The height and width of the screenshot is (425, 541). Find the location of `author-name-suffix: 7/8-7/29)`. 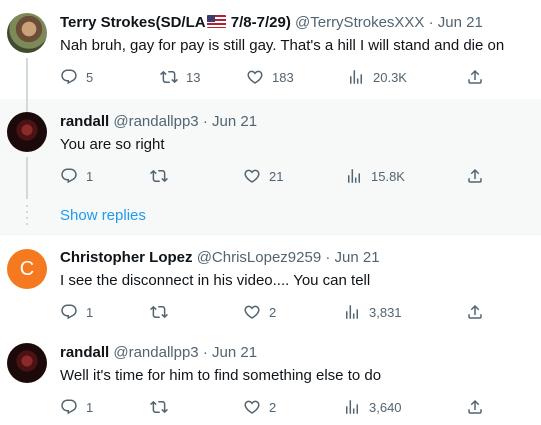

author-name-suffix: 7/8-7/29) is located at coordinates (259, 22).